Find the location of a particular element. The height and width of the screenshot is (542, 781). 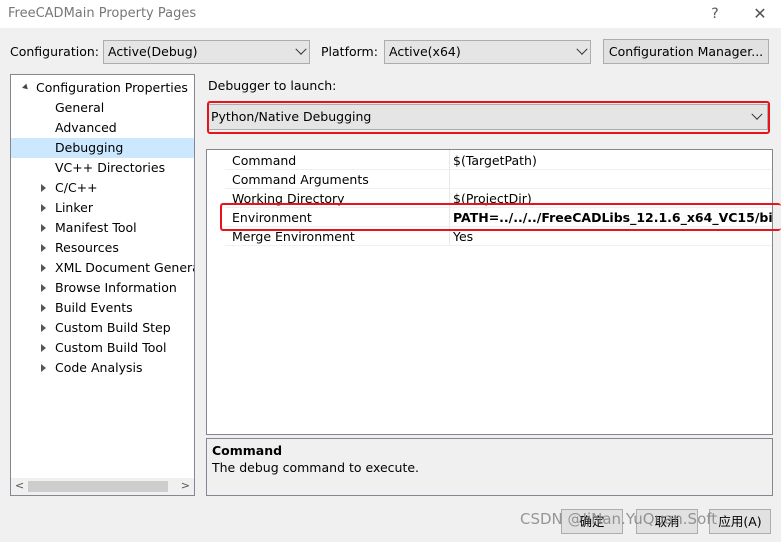

watermark: CSDN @JiNan.YuQuan.Soft is located at coordinates (619, 519).